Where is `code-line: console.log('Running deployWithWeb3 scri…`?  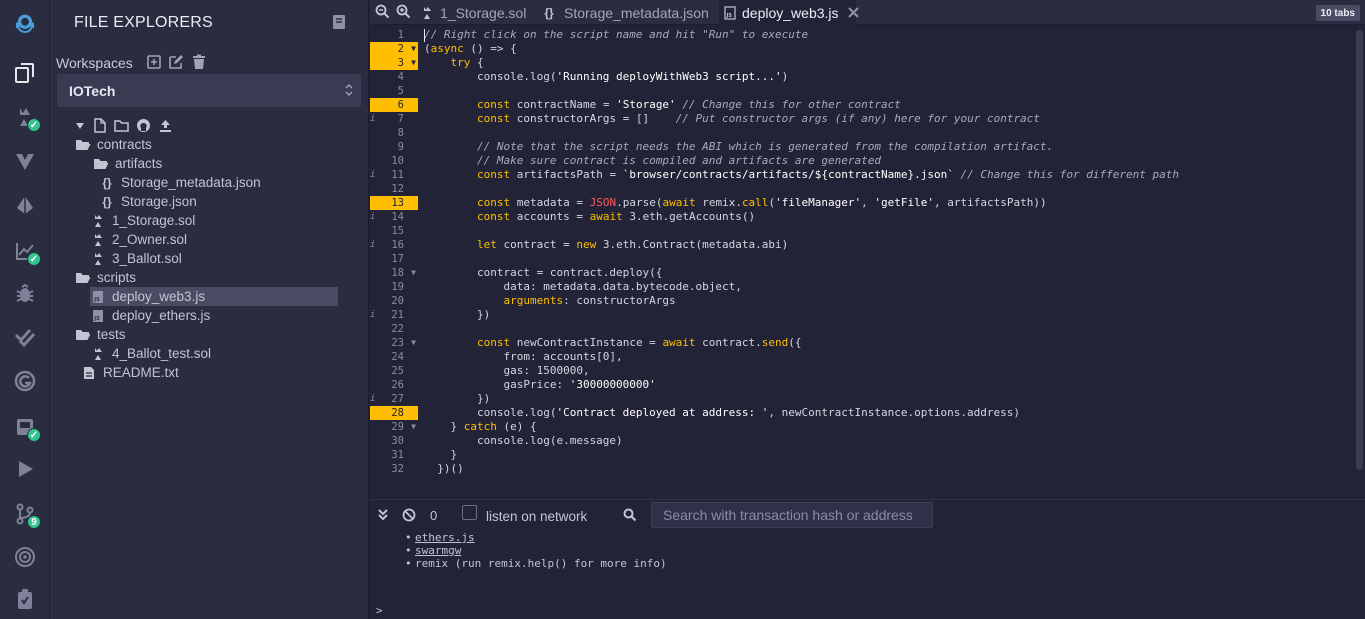 code-line: console.log('Running deployWithWeb3 scri… is located at coordinates (606, 76).